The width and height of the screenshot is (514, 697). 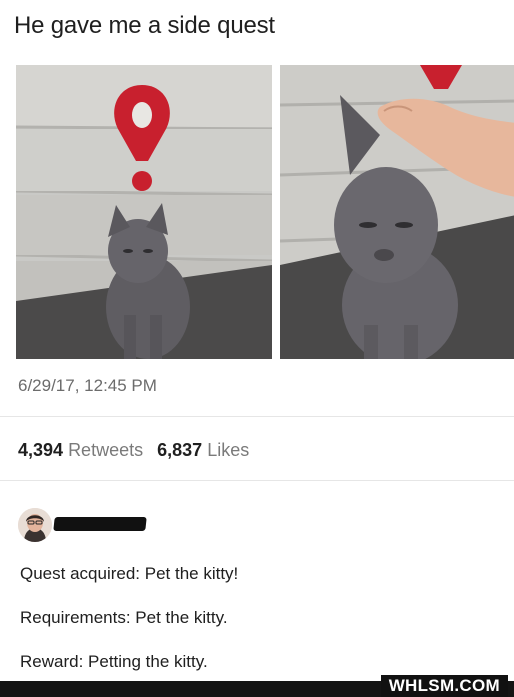 I want to click on likes-count: 6,837, so click(x=179, y=450).